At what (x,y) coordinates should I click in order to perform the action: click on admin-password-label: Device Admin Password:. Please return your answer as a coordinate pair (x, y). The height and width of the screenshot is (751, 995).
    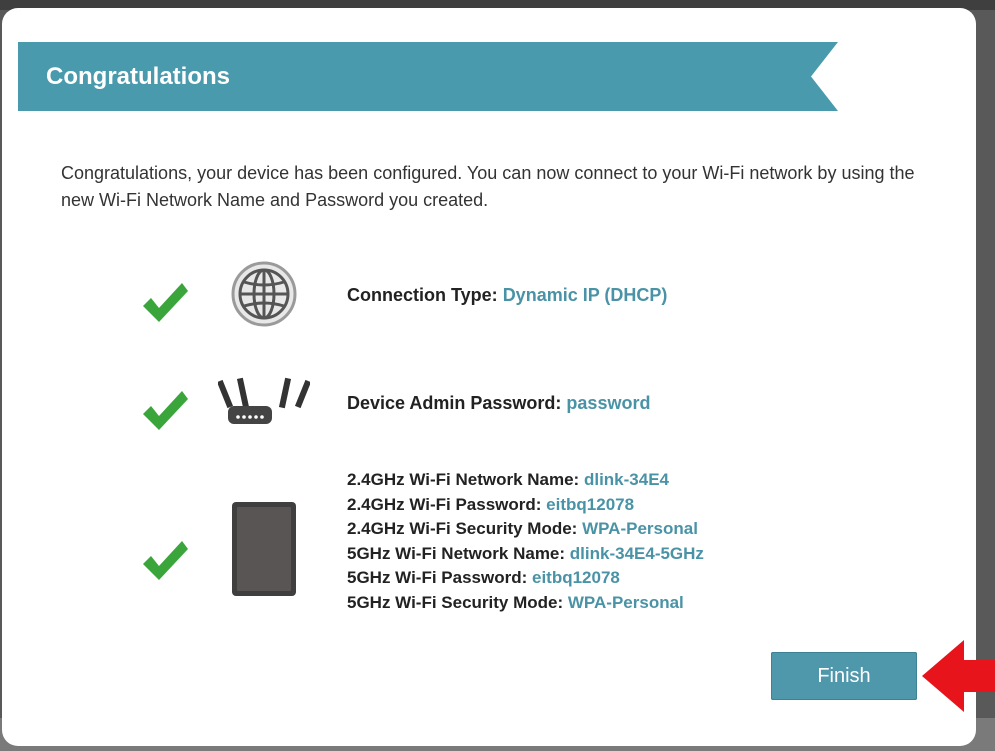
    Looking at the image, I should click on (454, 403).